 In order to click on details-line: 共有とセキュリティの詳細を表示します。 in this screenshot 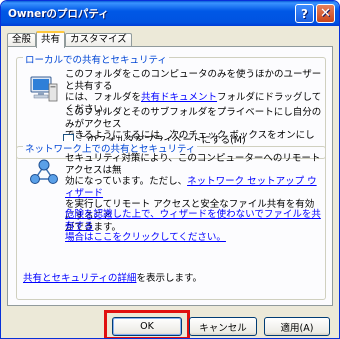, I will do `click(112, 278)`.